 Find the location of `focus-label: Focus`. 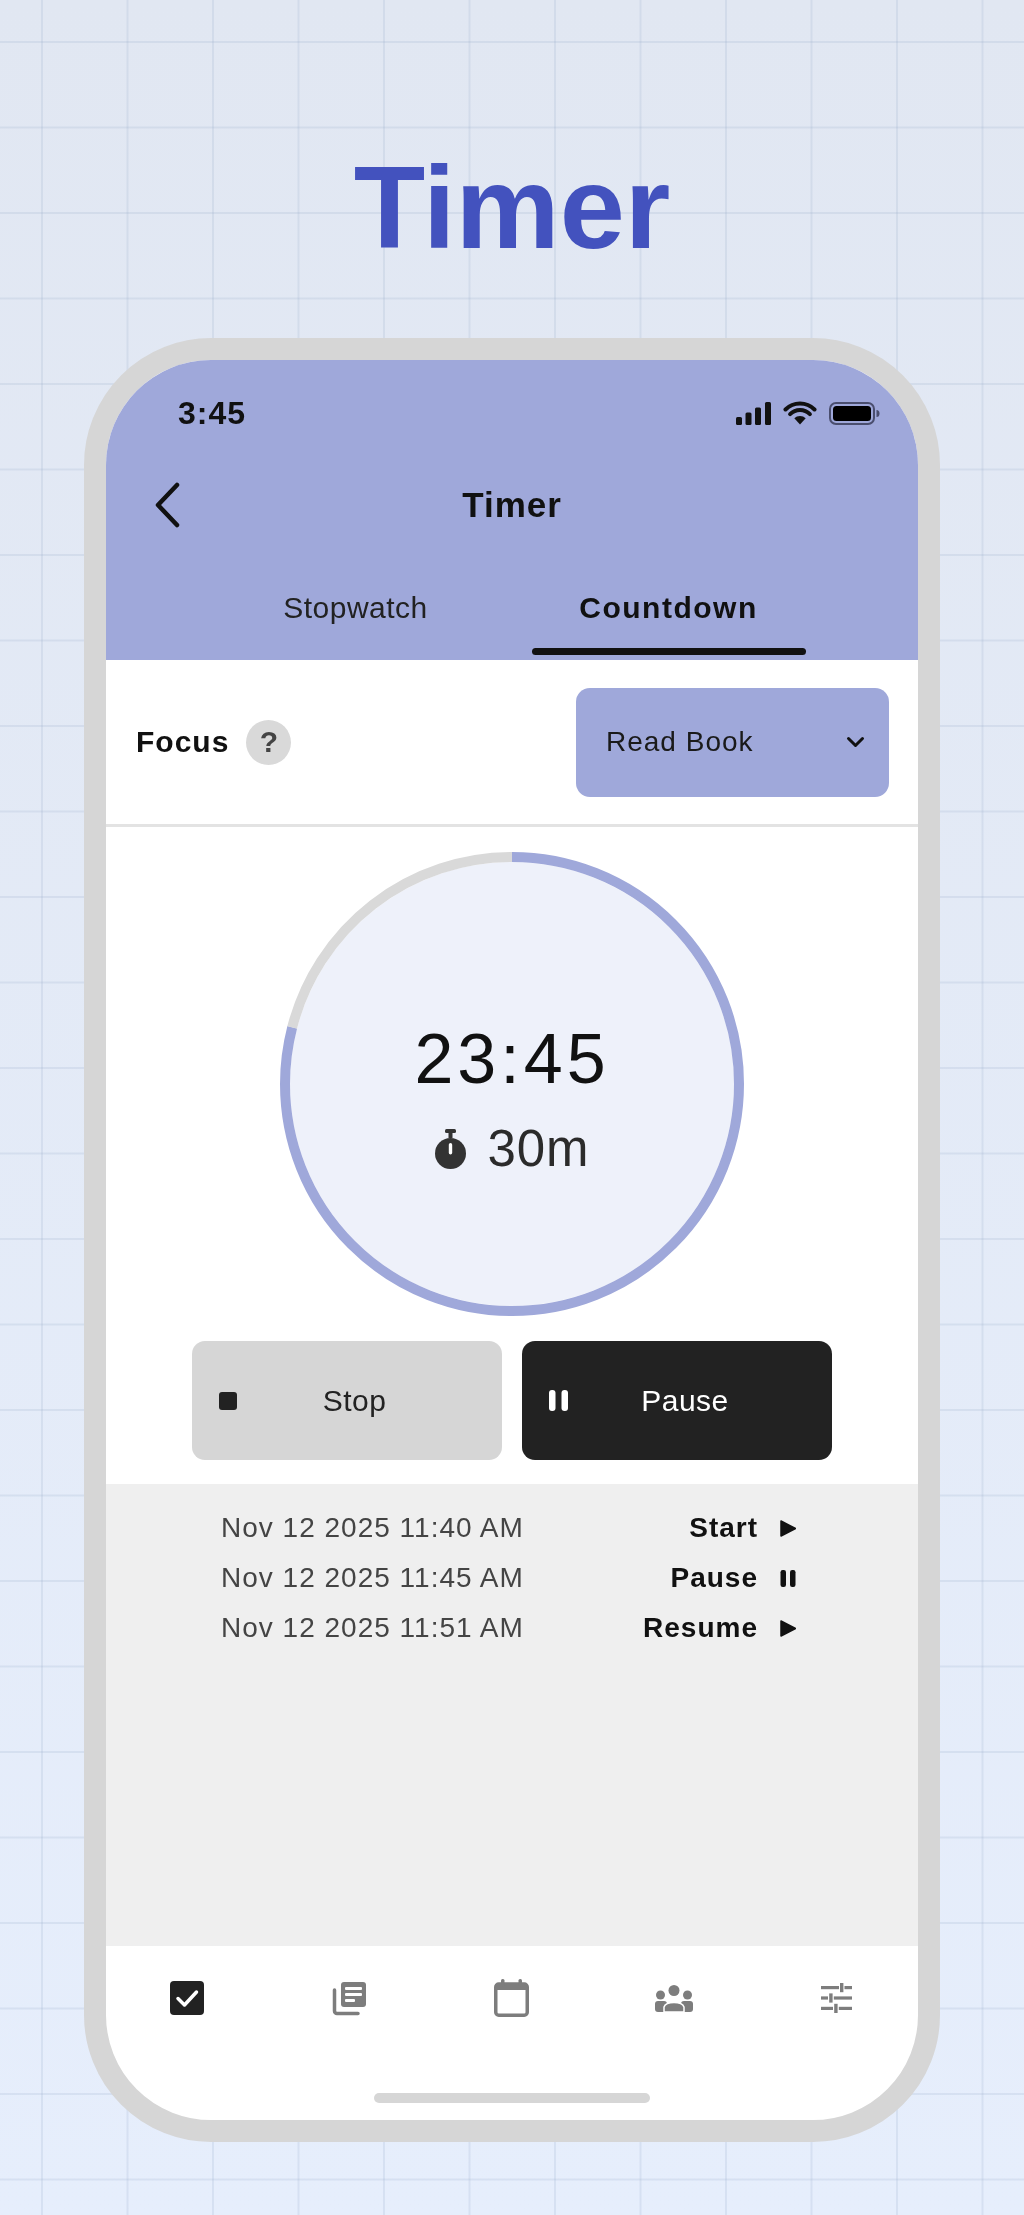

focus-label: Focus is located at coordinates (183, 742).